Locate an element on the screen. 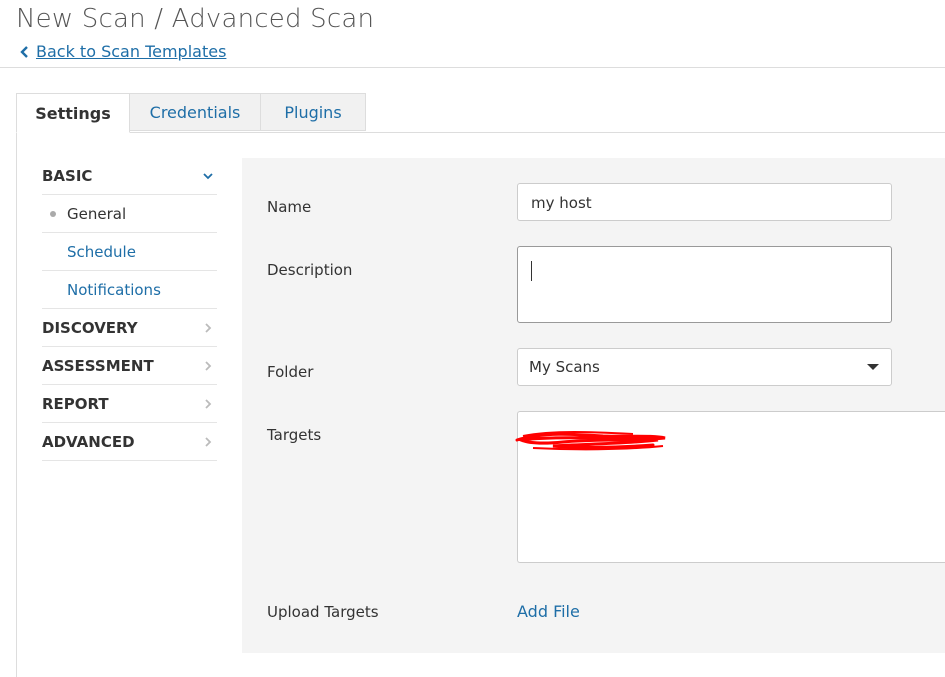  sidebar-section-discovery: DISCOVERY is located at coordinates (129, 328).